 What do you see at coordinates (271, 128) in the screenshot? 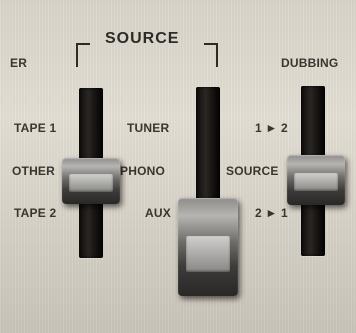
I see `label-dub-1-to-2: 1 ► 2` at bounding box center [271, 128].